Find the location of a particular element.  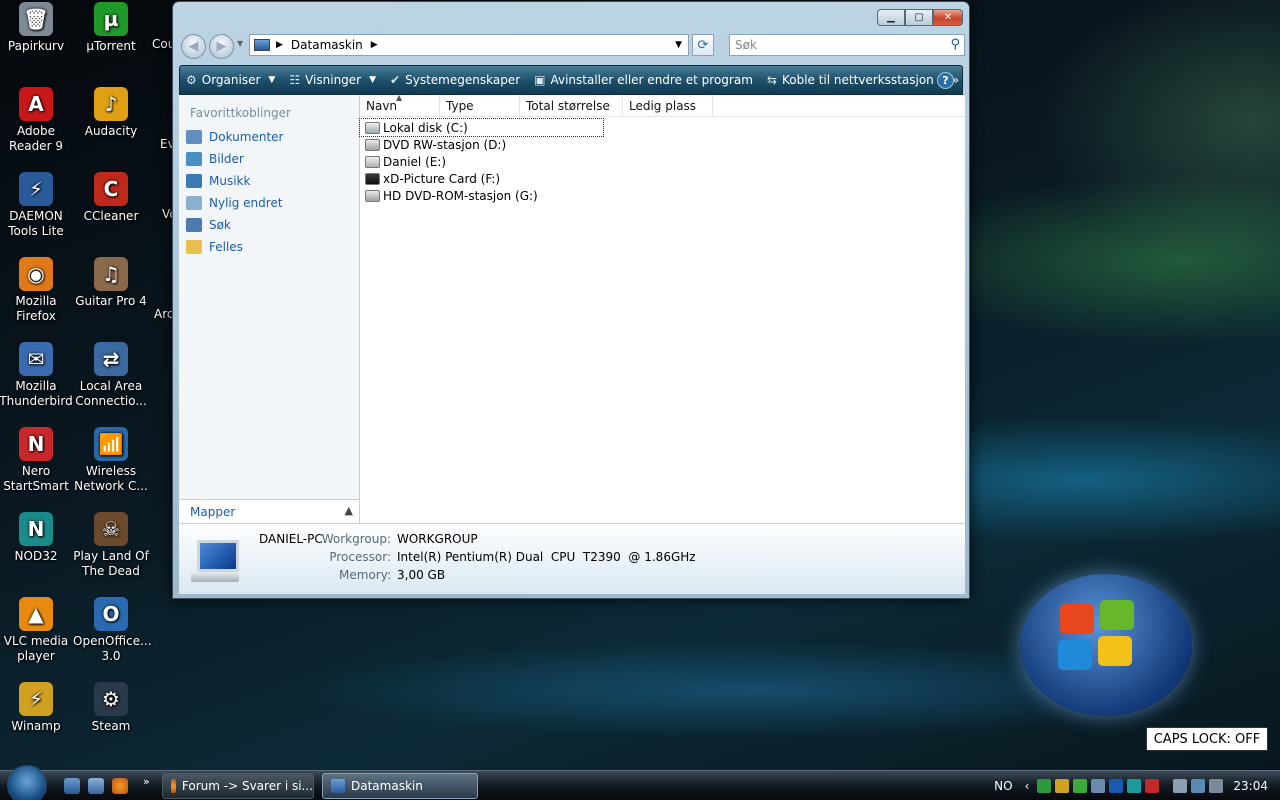

back-button: ◀ is located at coordinates (193, 46).